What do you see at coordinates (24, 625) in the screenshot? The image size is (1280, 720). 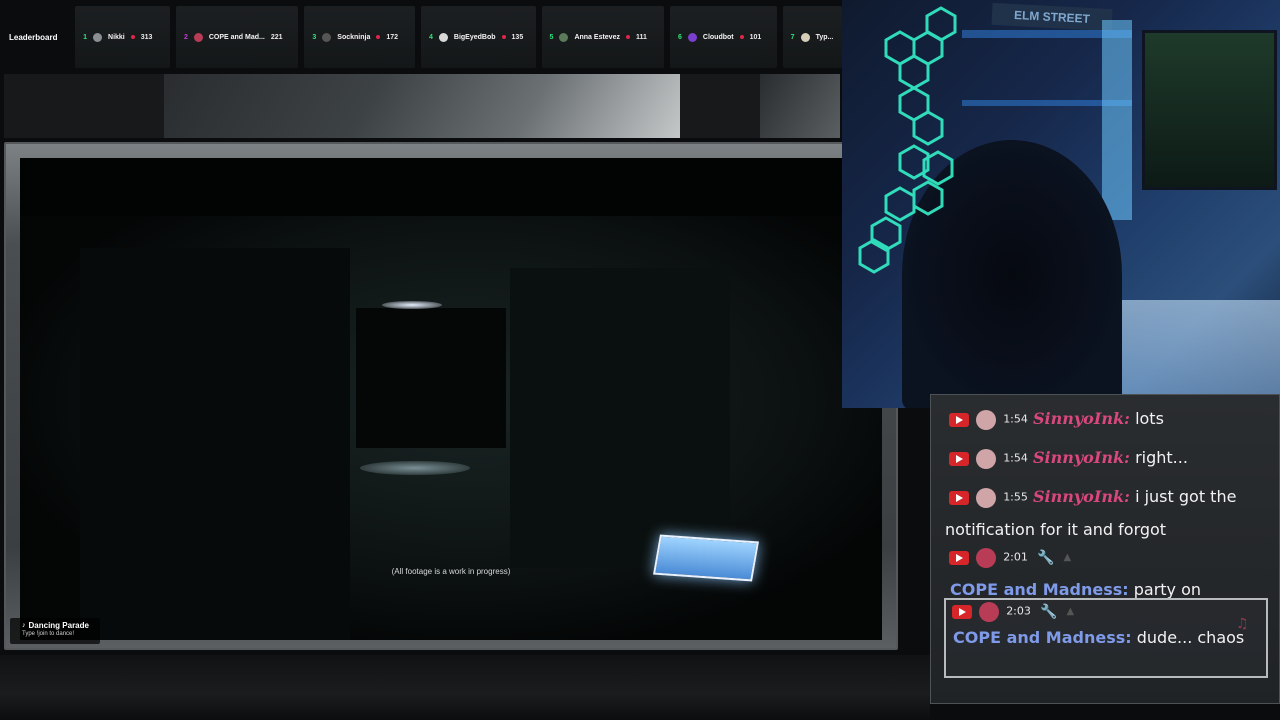 I see `dancer-icon: ♪` at bounding box center [24, 625].